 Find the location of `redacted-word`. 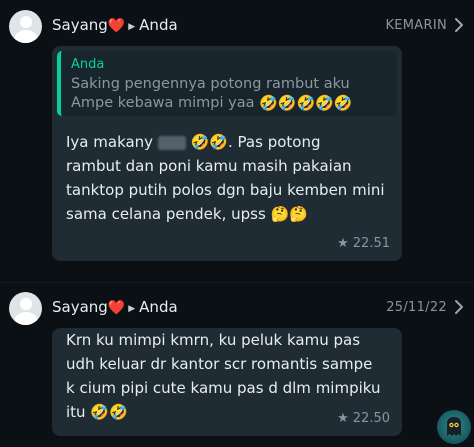

redacted-word is located at coordinates (171, 142).